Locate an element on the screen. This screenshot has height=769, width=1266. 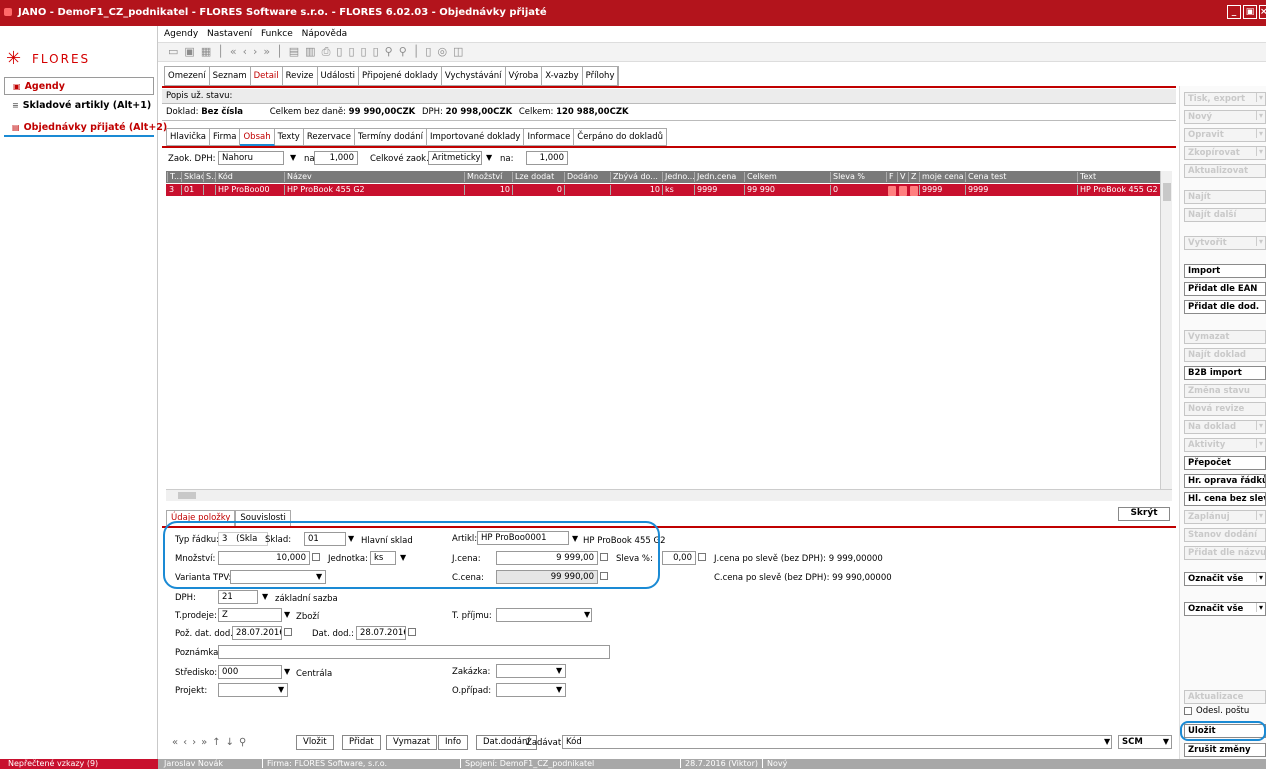
vymazat-button: Vymazat is located at coordinates (412, 742).